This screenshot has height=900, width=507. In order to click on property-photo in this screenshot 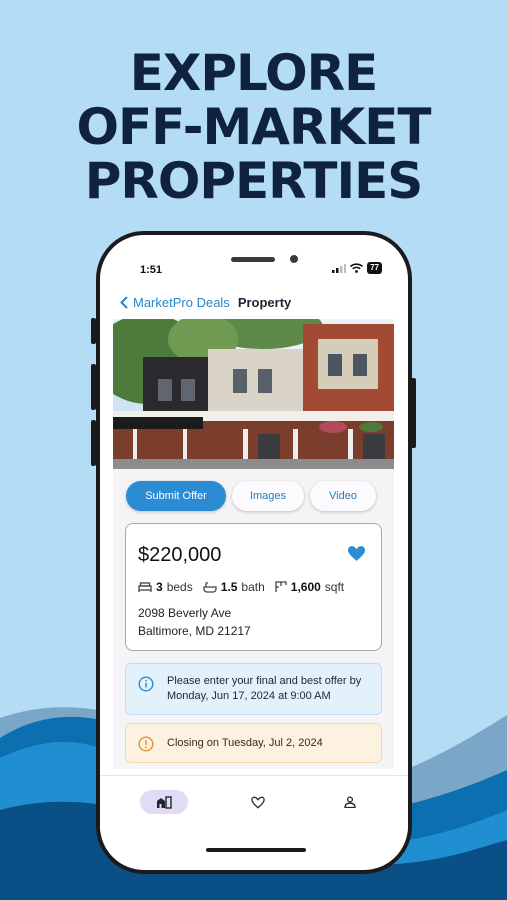, I will do `click(253, 394)`.